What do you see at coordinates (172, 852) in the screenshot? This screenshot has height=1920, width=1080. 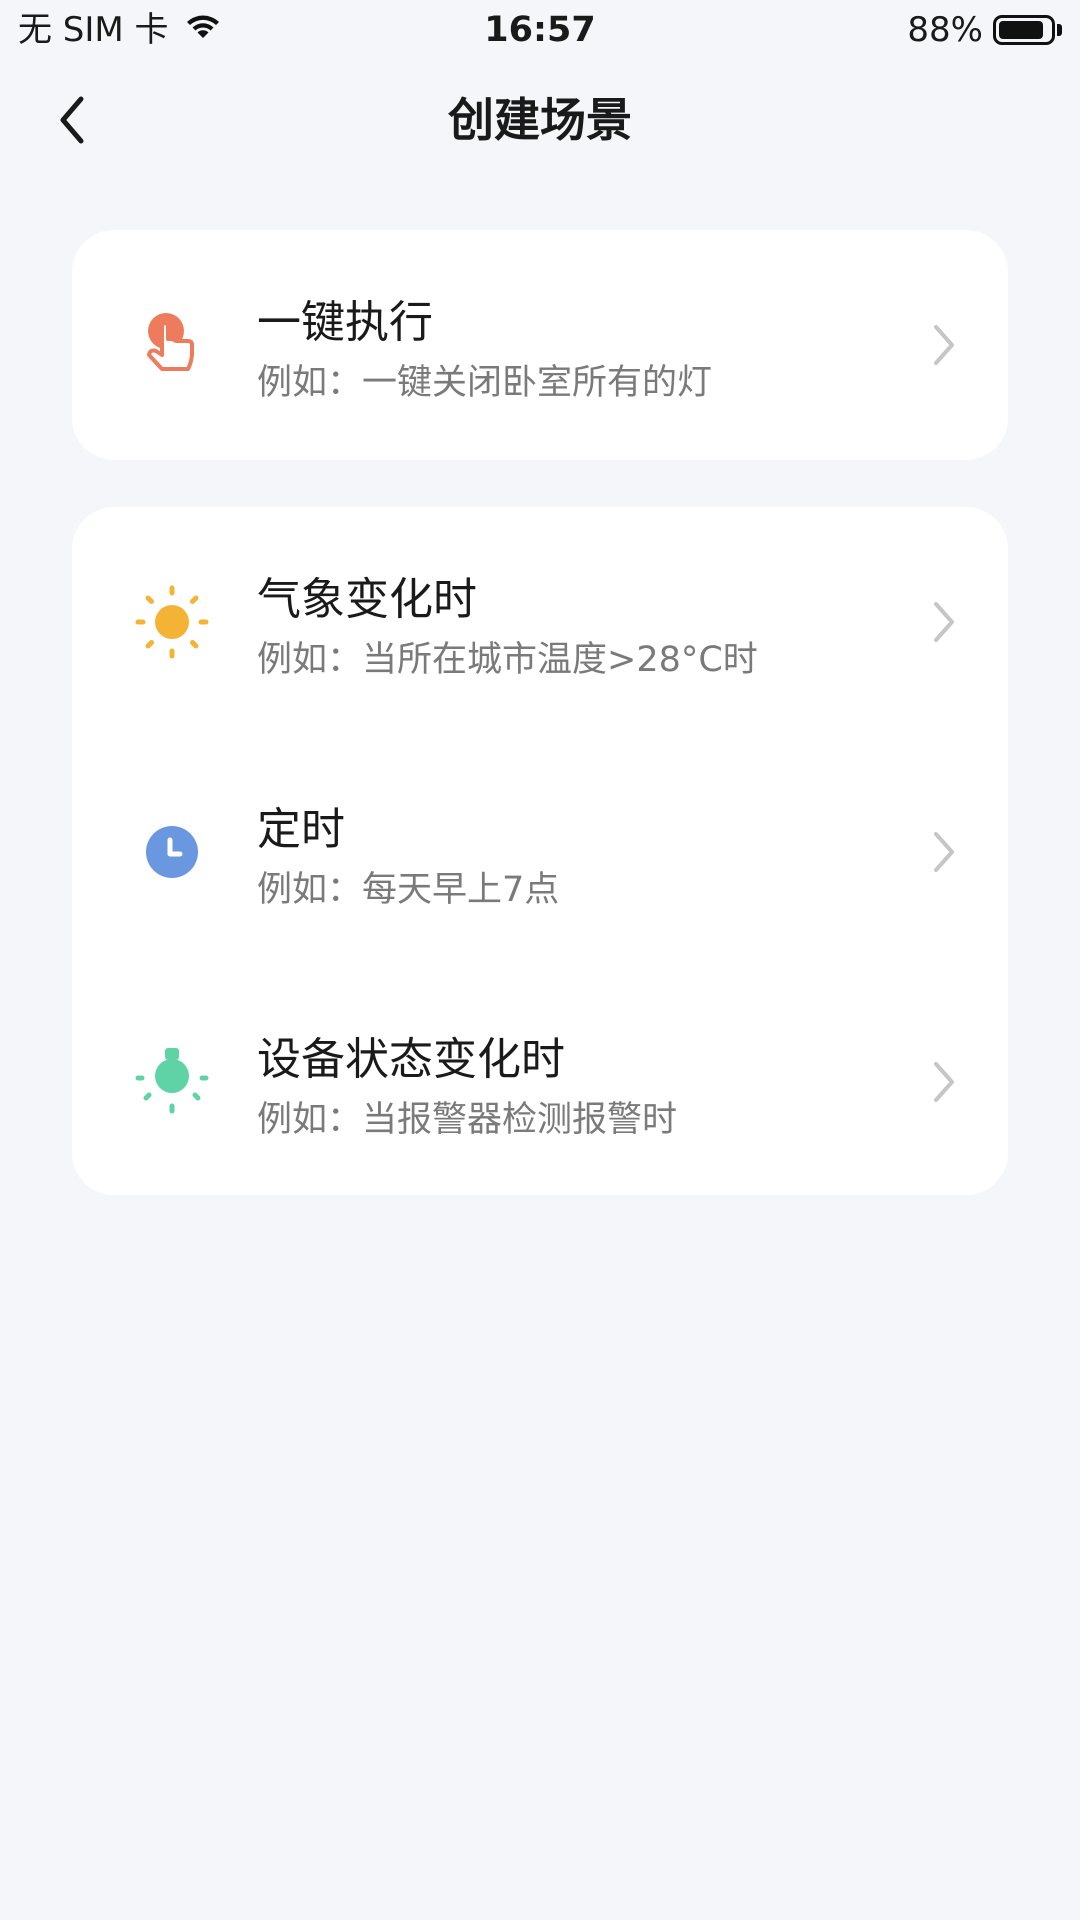 I see `clock-icon` at bounding box center [172, 852].